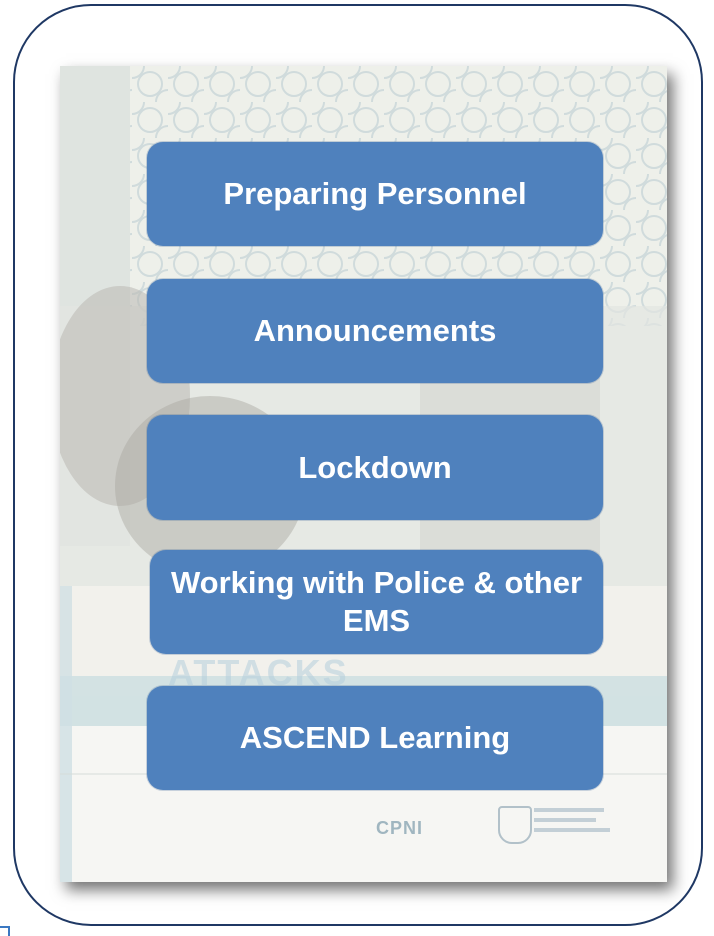 Image resolution: width=714 pixels, height=936 pixels. Describe the element at coordinates (375, 738) in the screenshot. I see `ascend-learning-button: ASCEND Learning` at that location.